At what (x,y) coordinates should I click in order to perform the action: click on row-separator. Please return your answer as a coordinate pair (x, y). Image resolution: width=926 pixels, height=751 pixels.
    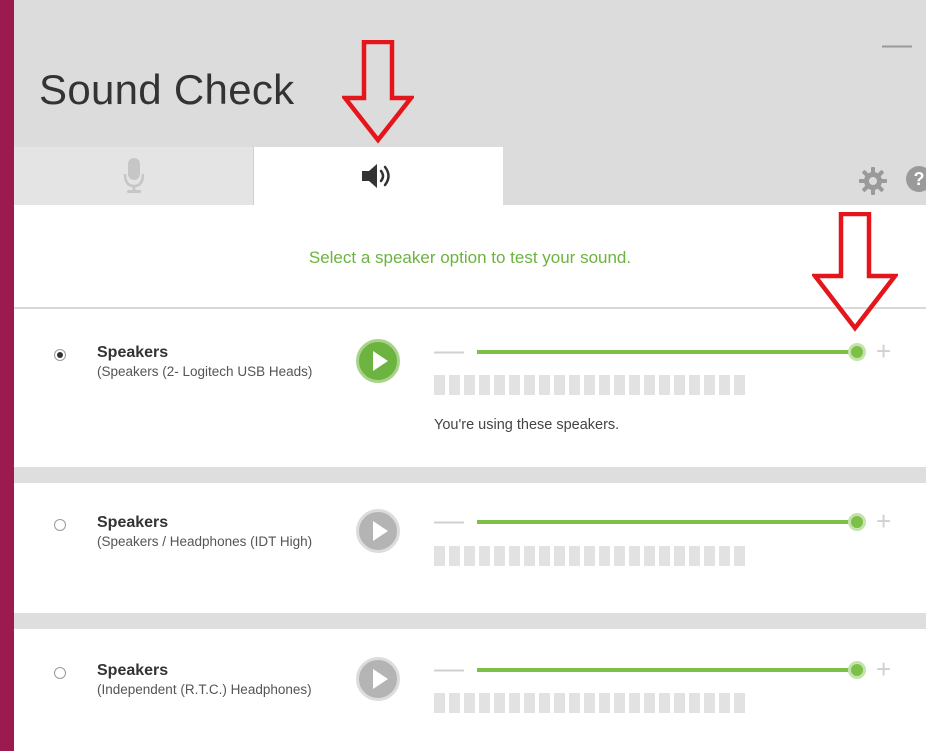
    Looking at the image, I should click on (470, 621).